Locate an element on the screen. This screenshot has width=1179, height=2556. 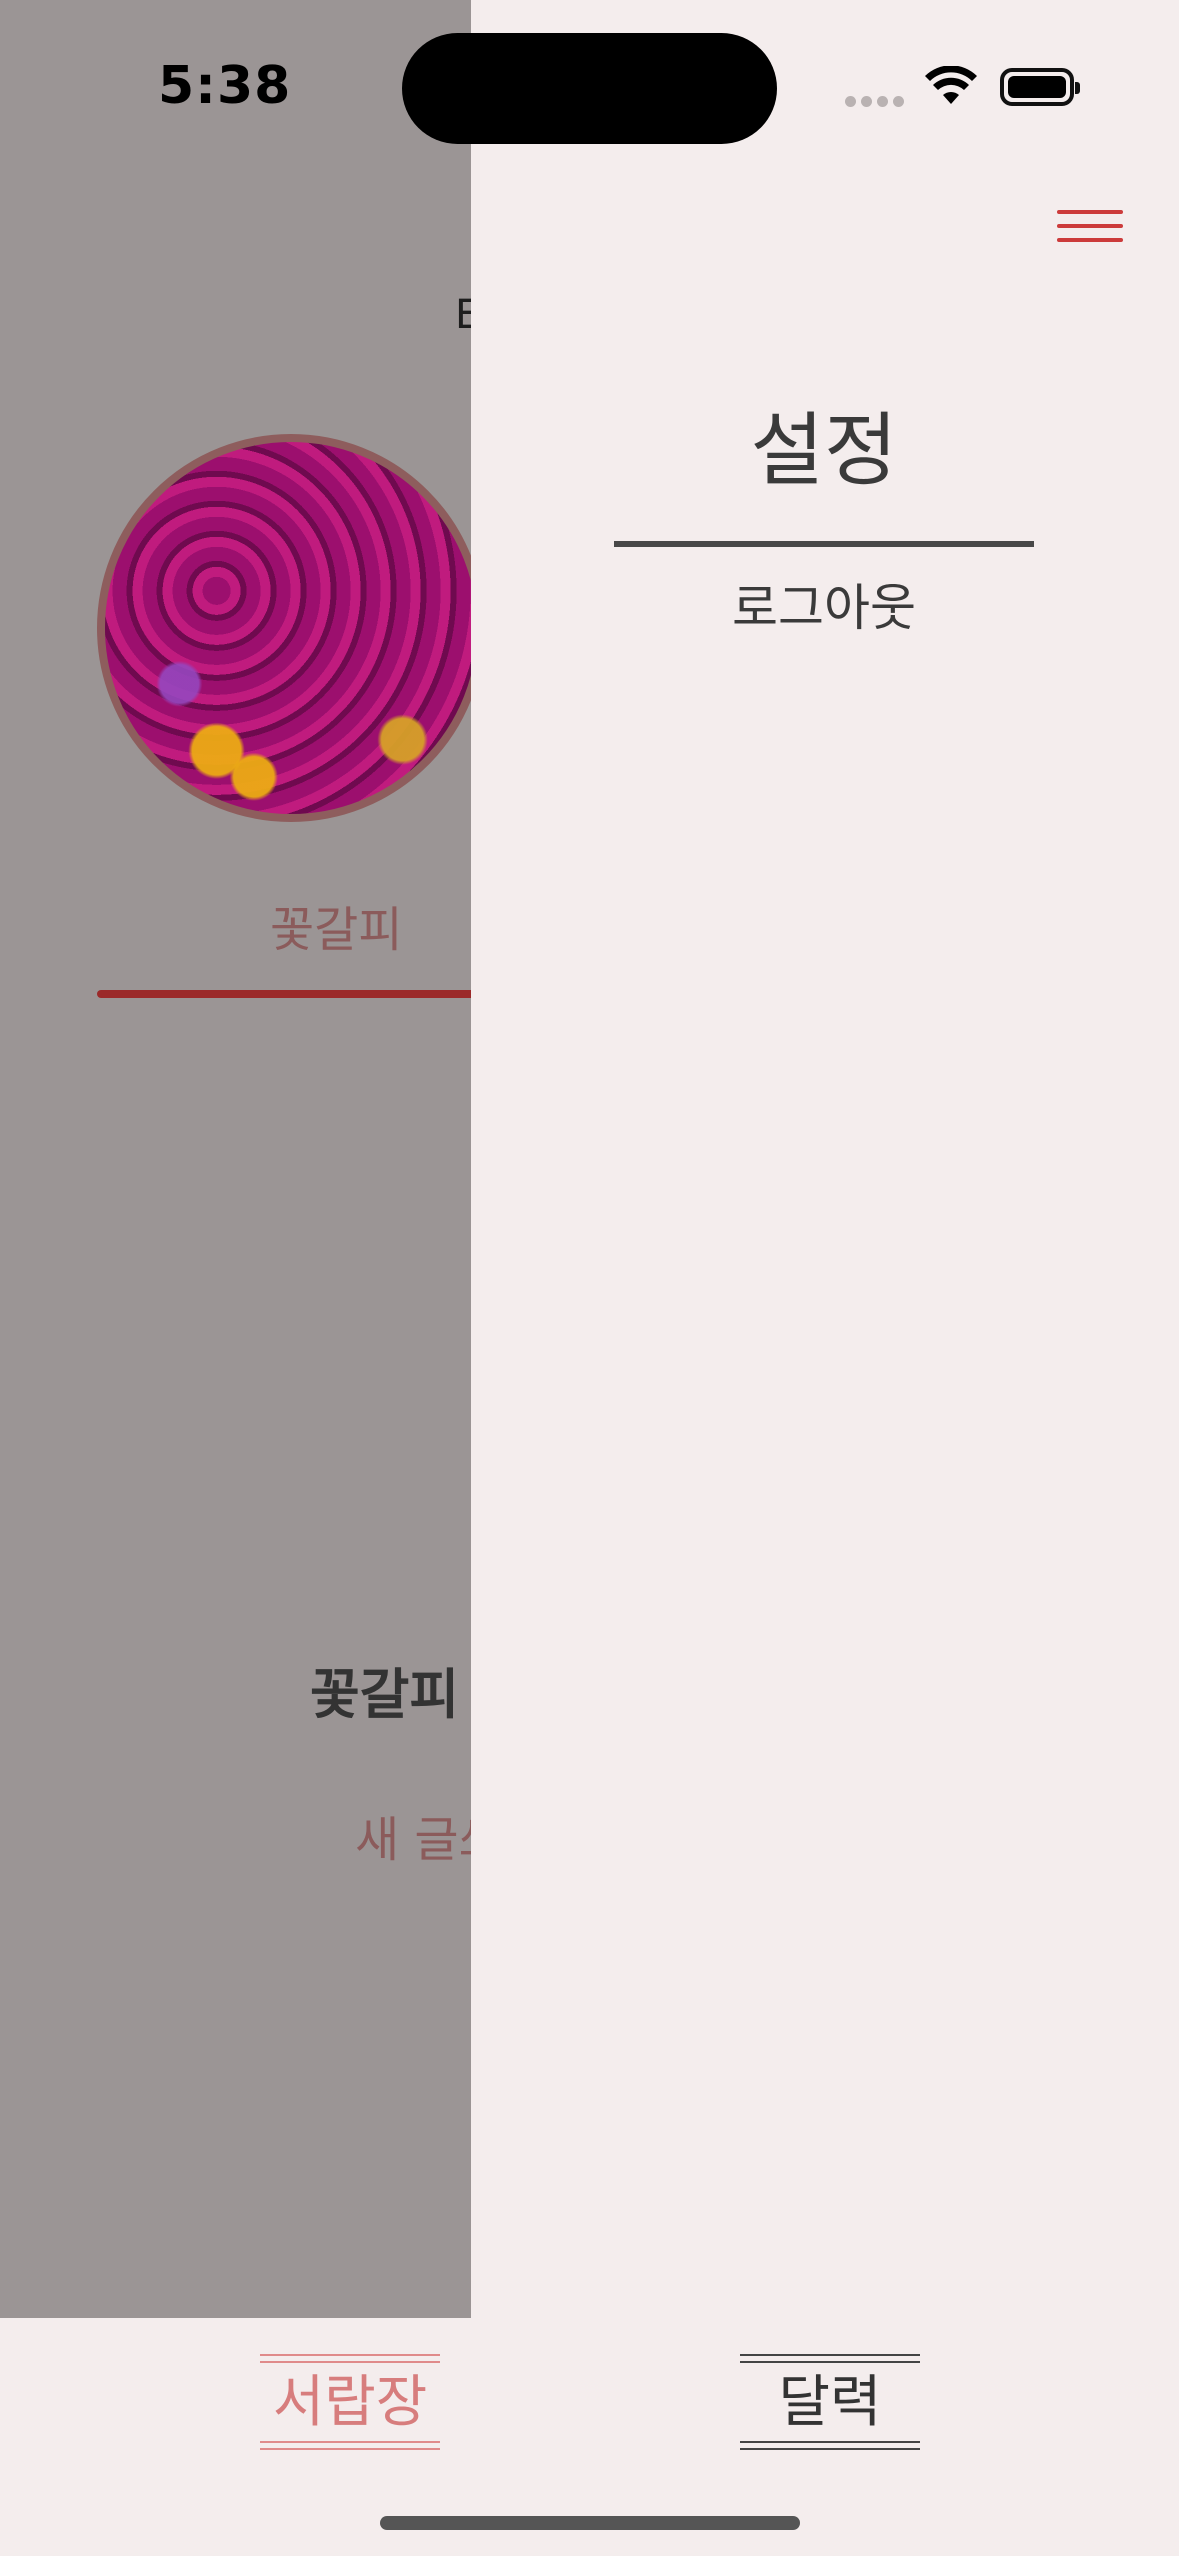
status-time: 5:38 is located at coordinates (225, 86).